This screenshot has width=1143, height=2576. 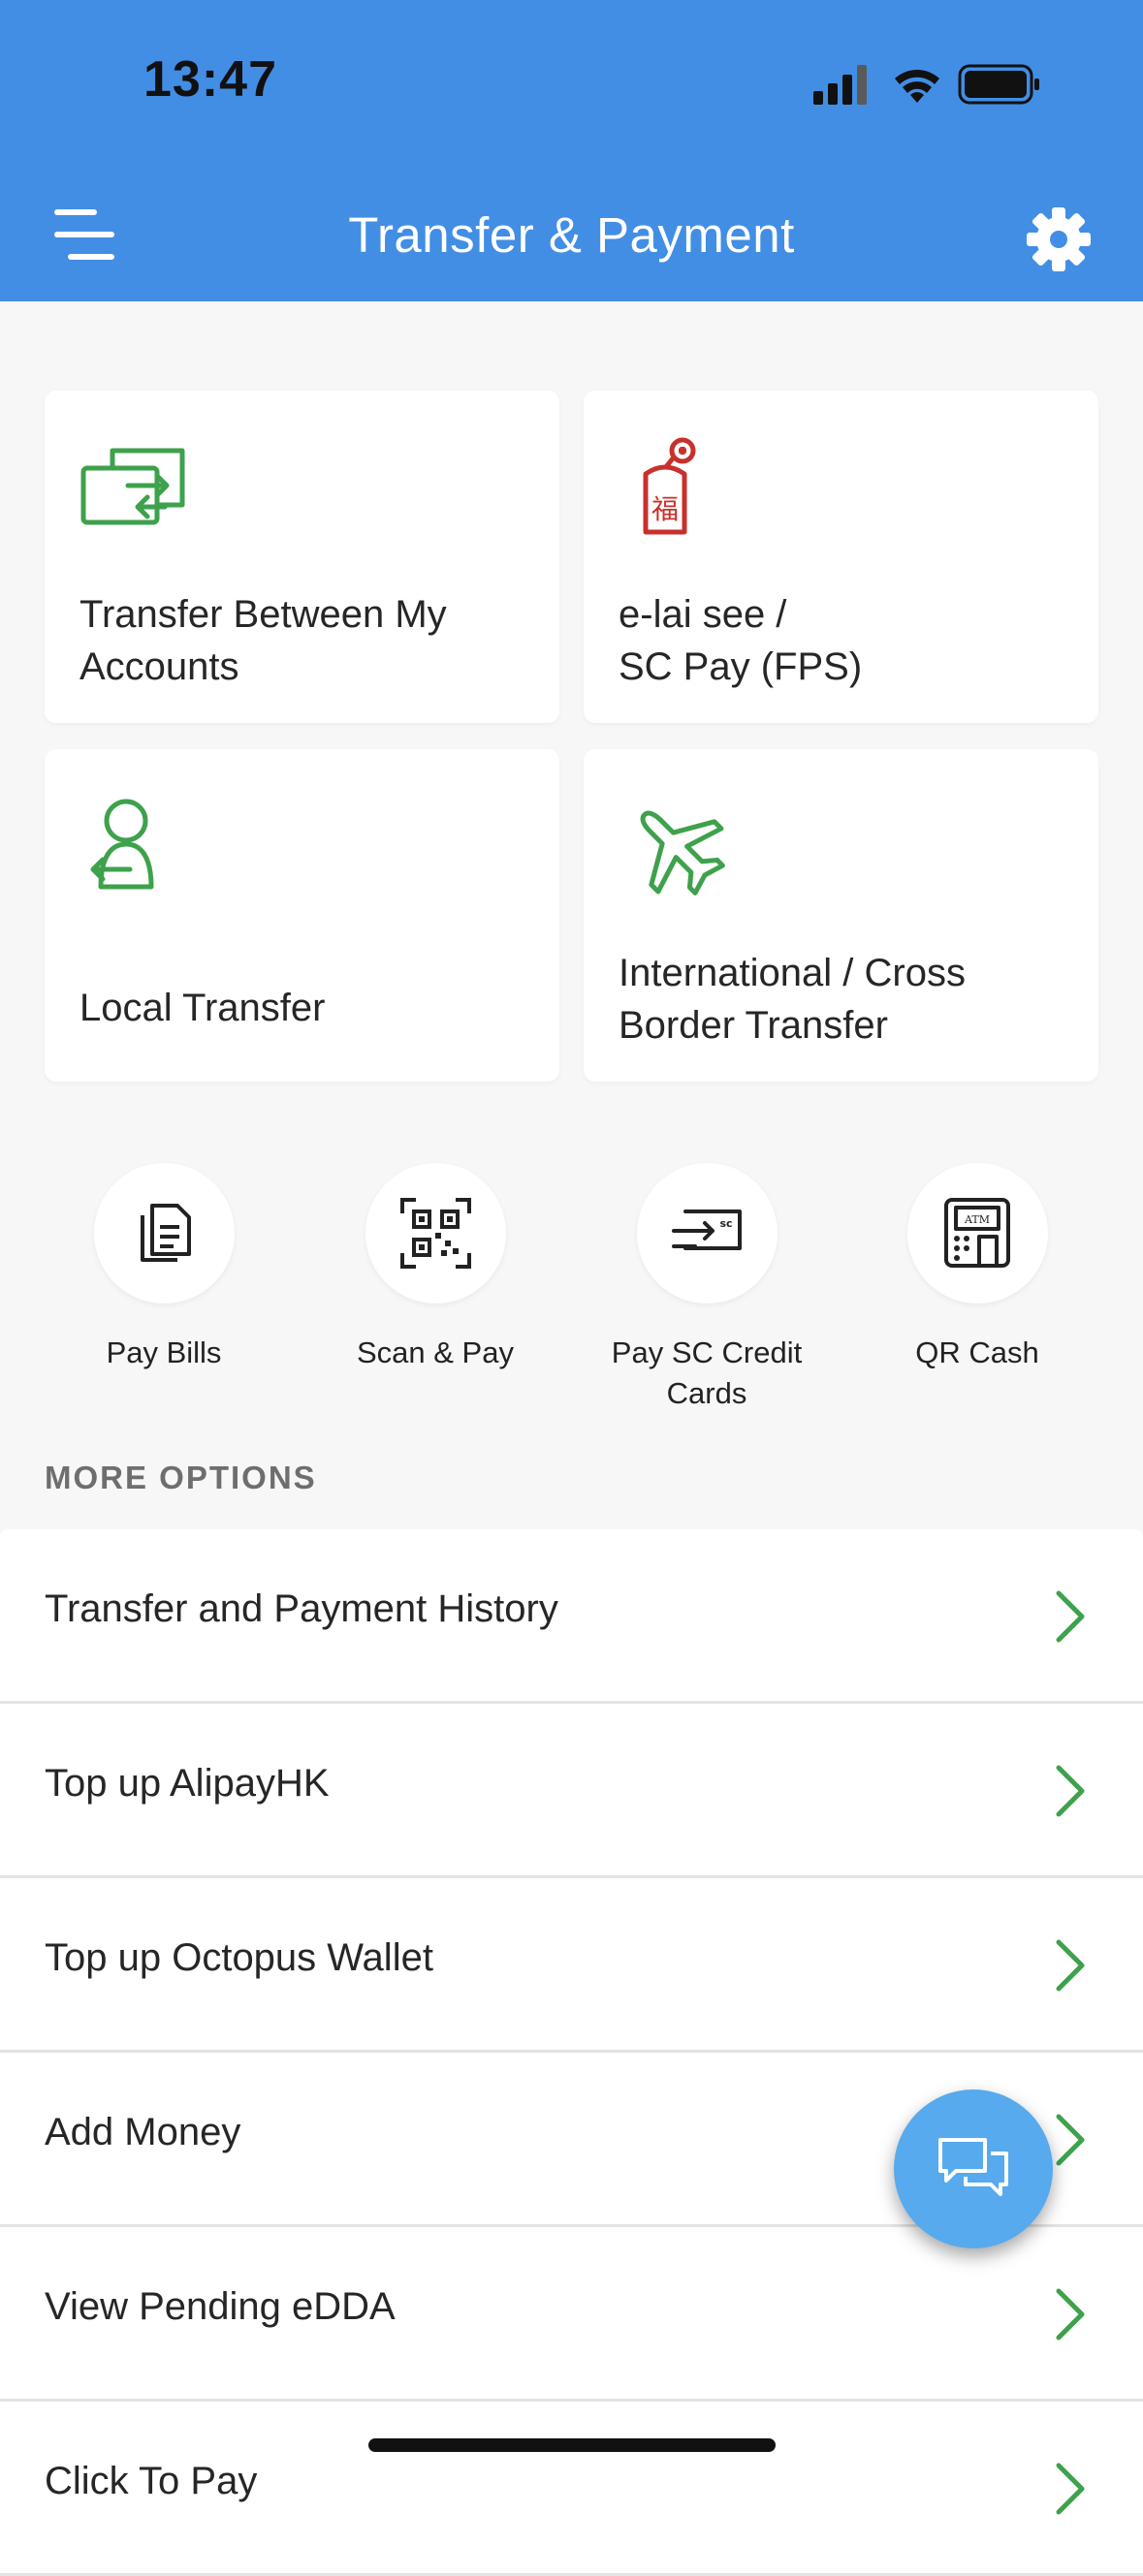 What do you see at coordinates (571, 235) in the screenshot?
I see `page-title: Transfer & Payment` at bounding box center [571, 235].